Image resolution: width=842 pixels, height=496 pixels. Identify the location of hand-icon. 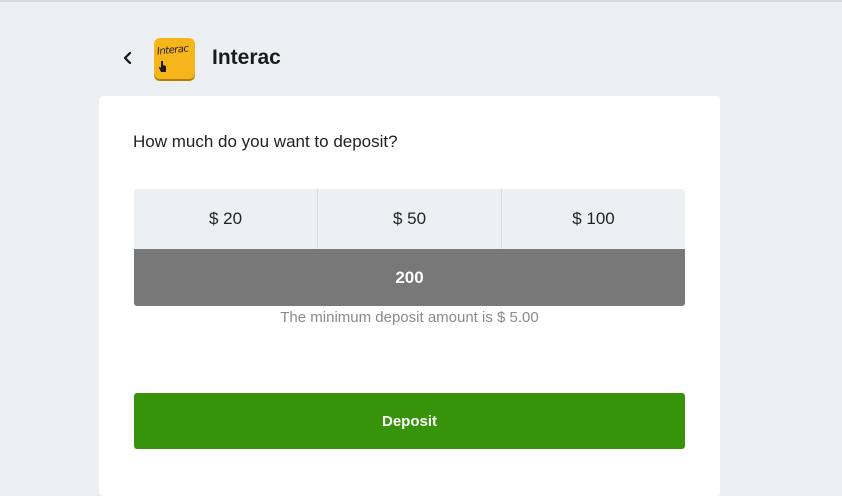
(162, 66).